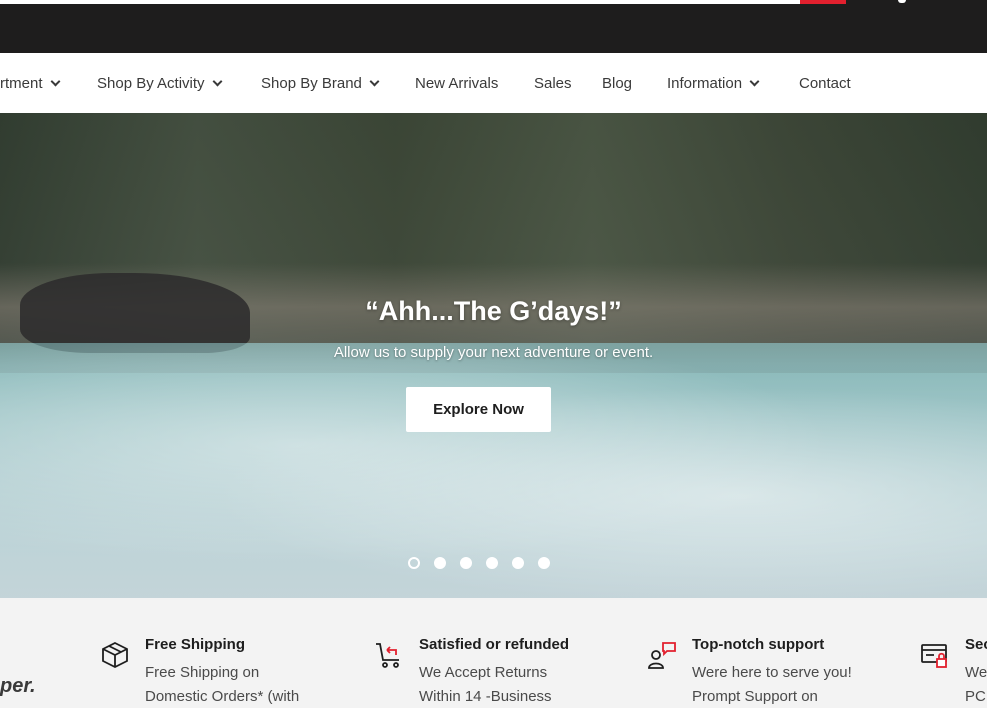  I want to click on slide-pagination, so click(493, 563).